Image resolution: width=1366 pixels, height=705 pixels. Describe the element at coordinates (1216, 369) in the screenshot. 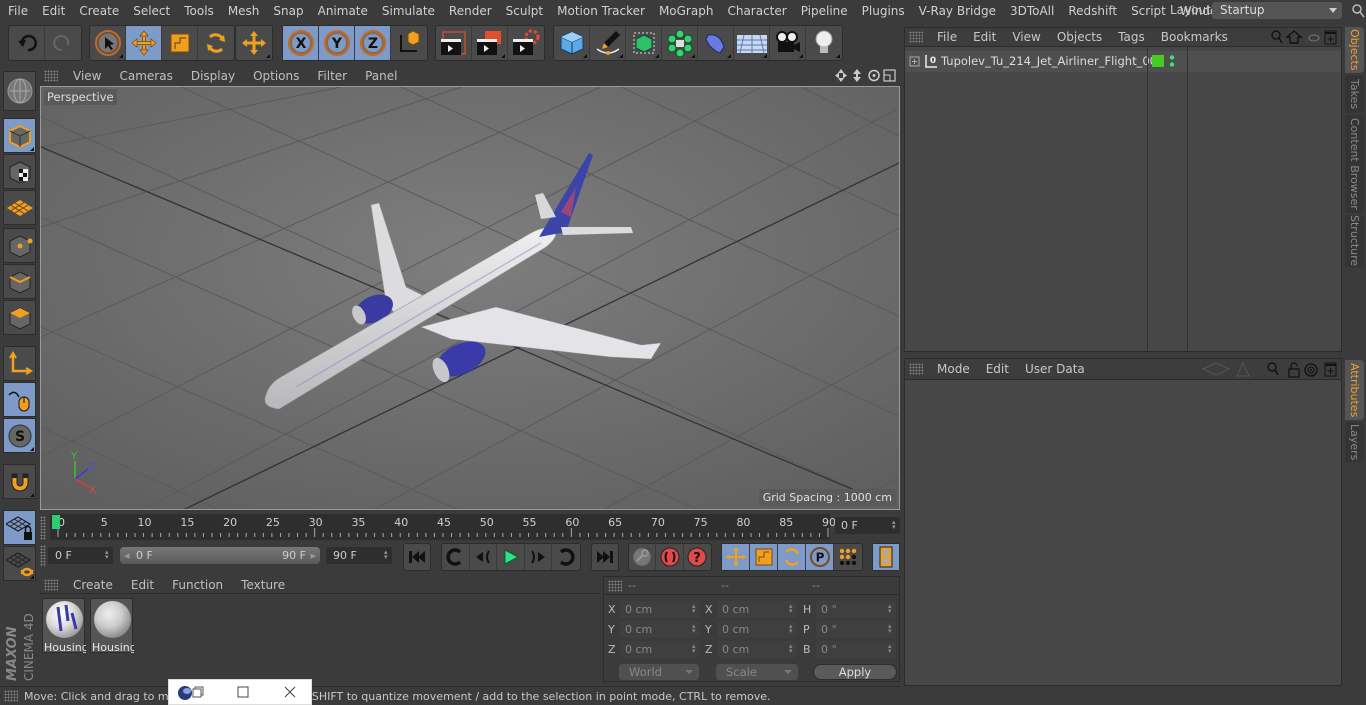

I see `back-icon` at that location.